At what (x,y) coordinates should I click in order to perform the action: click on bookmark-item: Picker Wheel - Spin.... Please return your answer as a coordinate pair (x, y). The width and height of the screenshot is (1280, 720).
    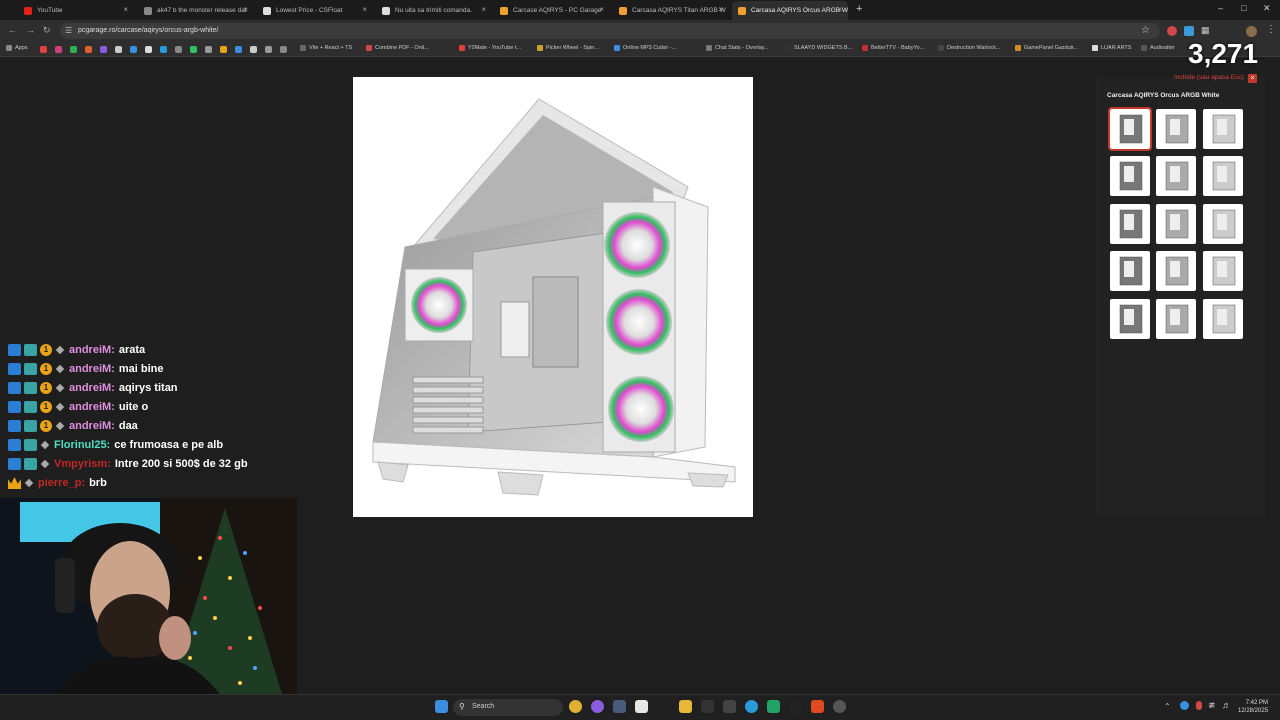
    Looking at the image, I should click on (568, 48).